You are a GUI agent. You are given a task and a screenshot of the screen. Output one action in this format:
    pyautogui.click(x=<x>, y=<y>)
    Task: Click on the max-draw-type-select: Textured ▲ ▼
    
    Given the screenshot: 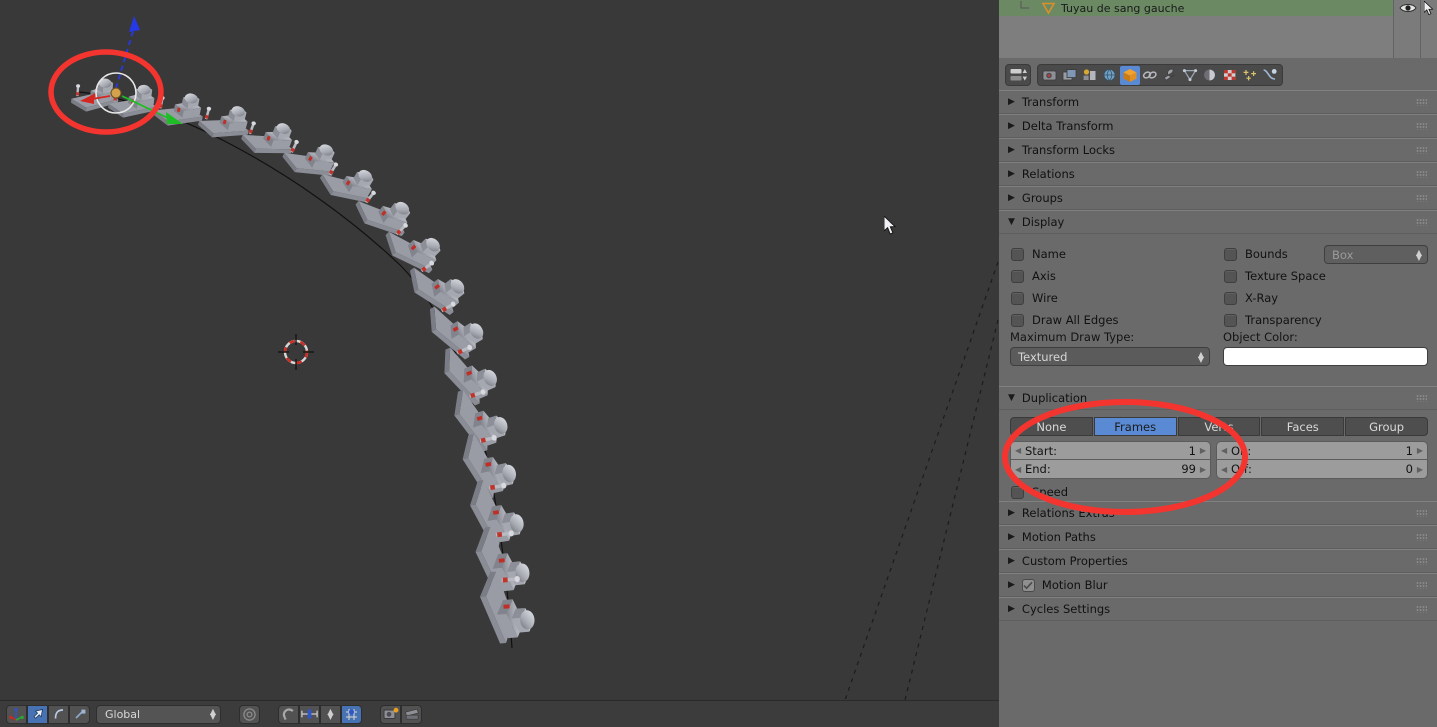 What is the action you would take?
    pyautogui.click(x=1110, y=356)
    